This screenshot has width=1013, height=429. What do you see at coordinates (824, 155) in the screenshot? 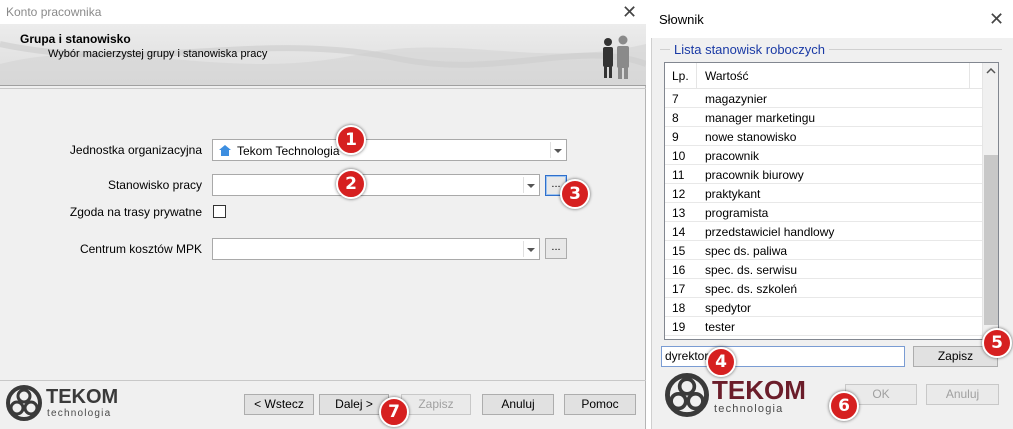
I see `list-item: 10 pracownik` at bounding box center [824, 155].